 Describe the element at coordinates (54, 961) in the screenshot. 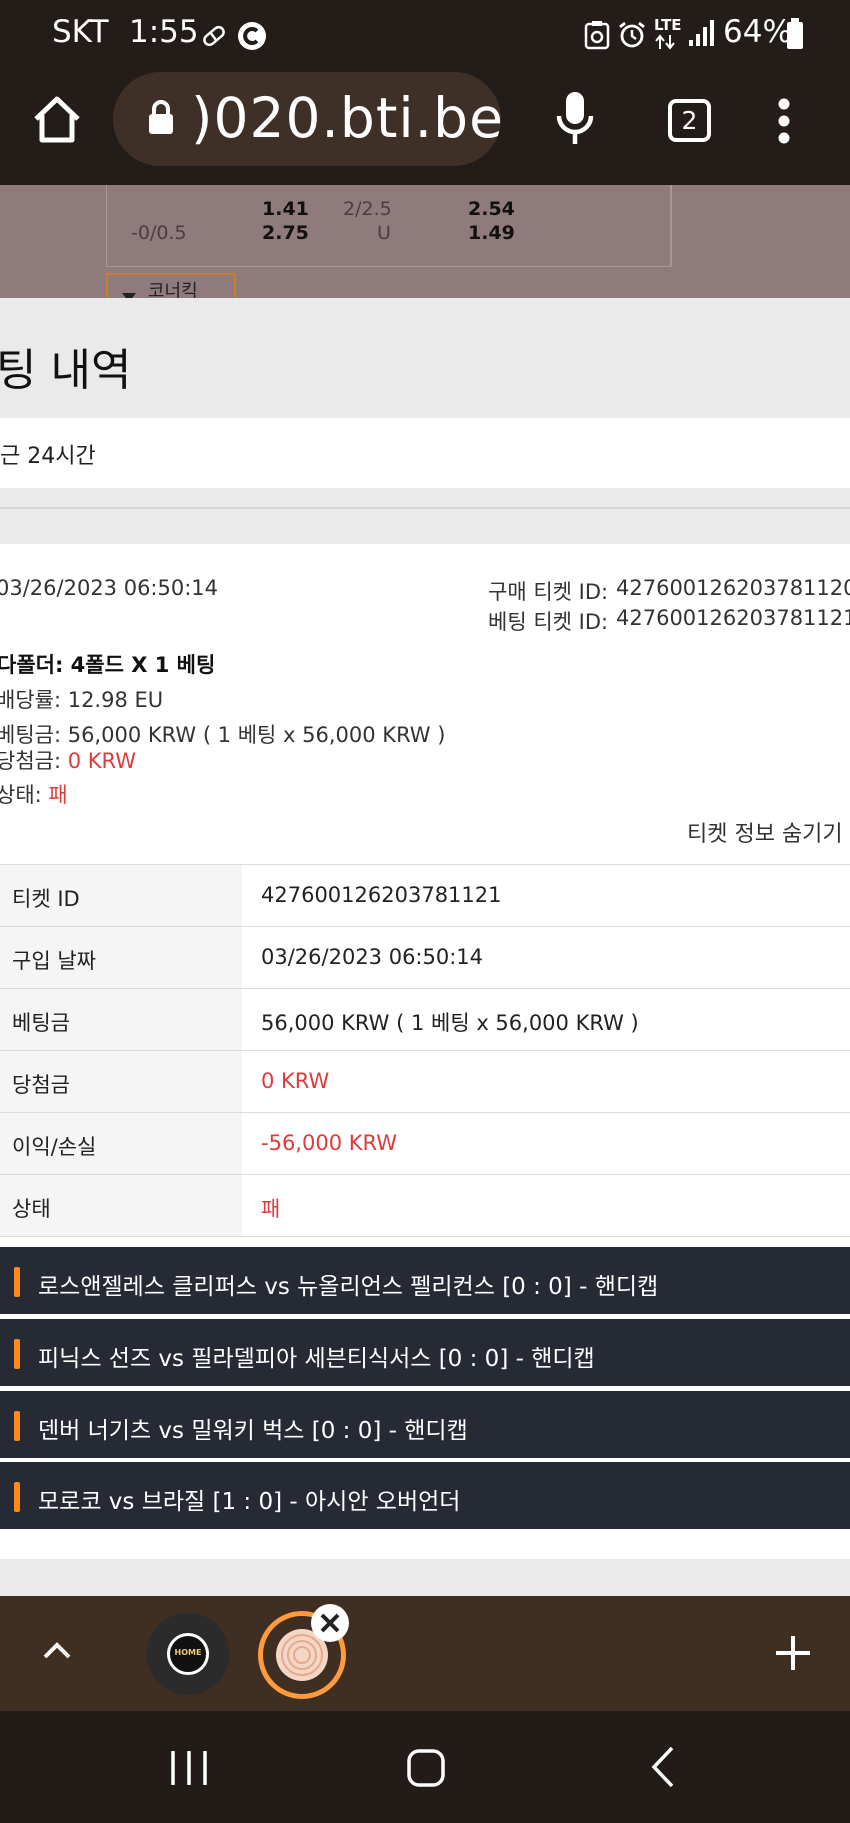

I see `detail-label: 구입 날짜` at that location.